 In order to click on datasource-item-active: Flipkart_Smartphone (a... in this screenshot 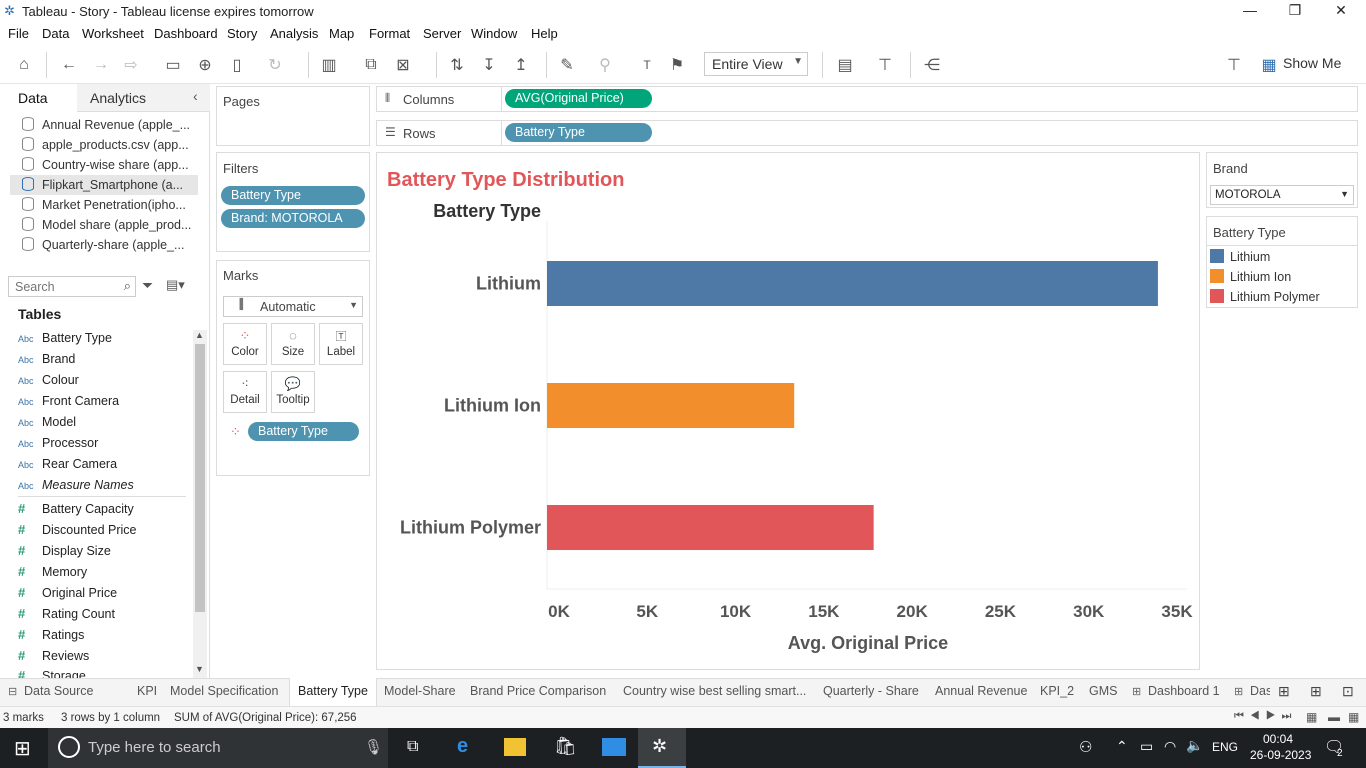, I will do `click(112, 185)`.